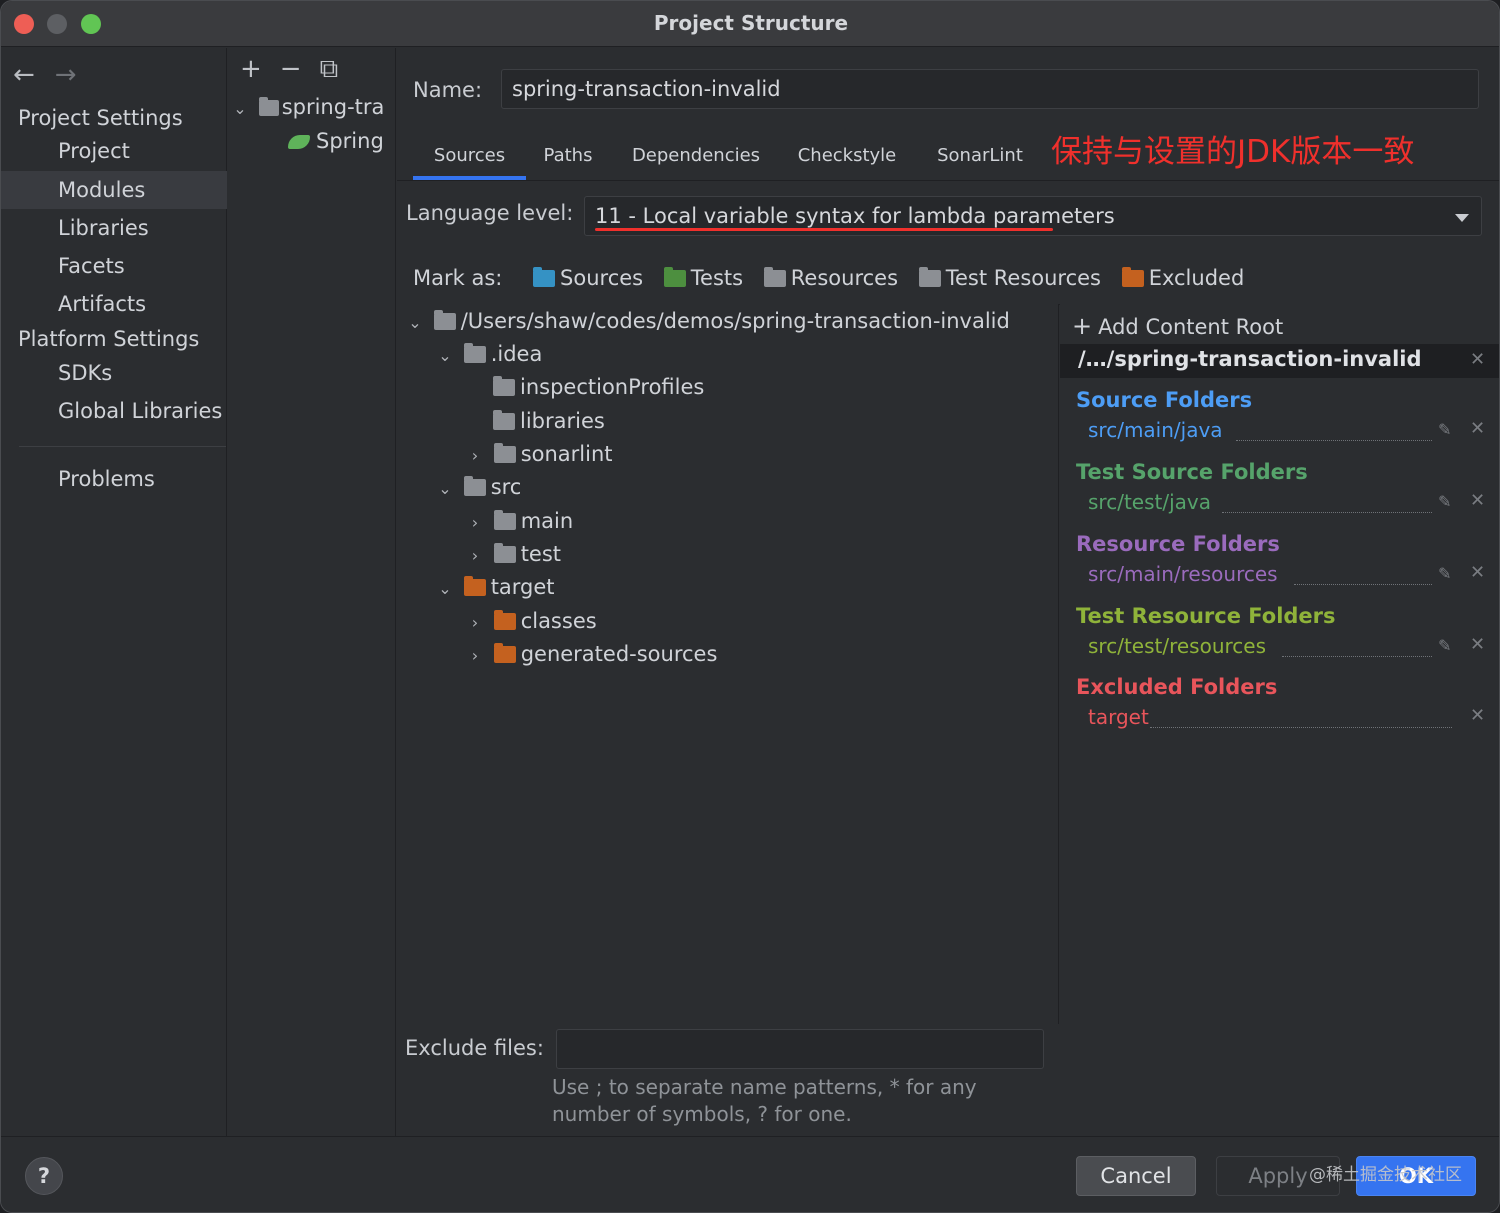 The image size is (1500, 1213). I want to click on sidebar-item-modules: Modules, so click(114, 190).